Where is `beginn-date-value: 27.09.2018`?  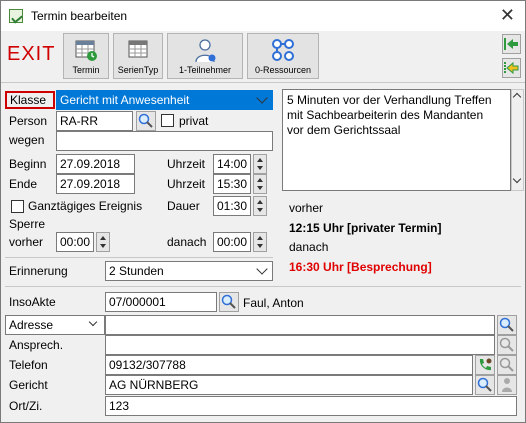
beginn-date-value: 27.09.2018 is located at coordinates (90, 164).